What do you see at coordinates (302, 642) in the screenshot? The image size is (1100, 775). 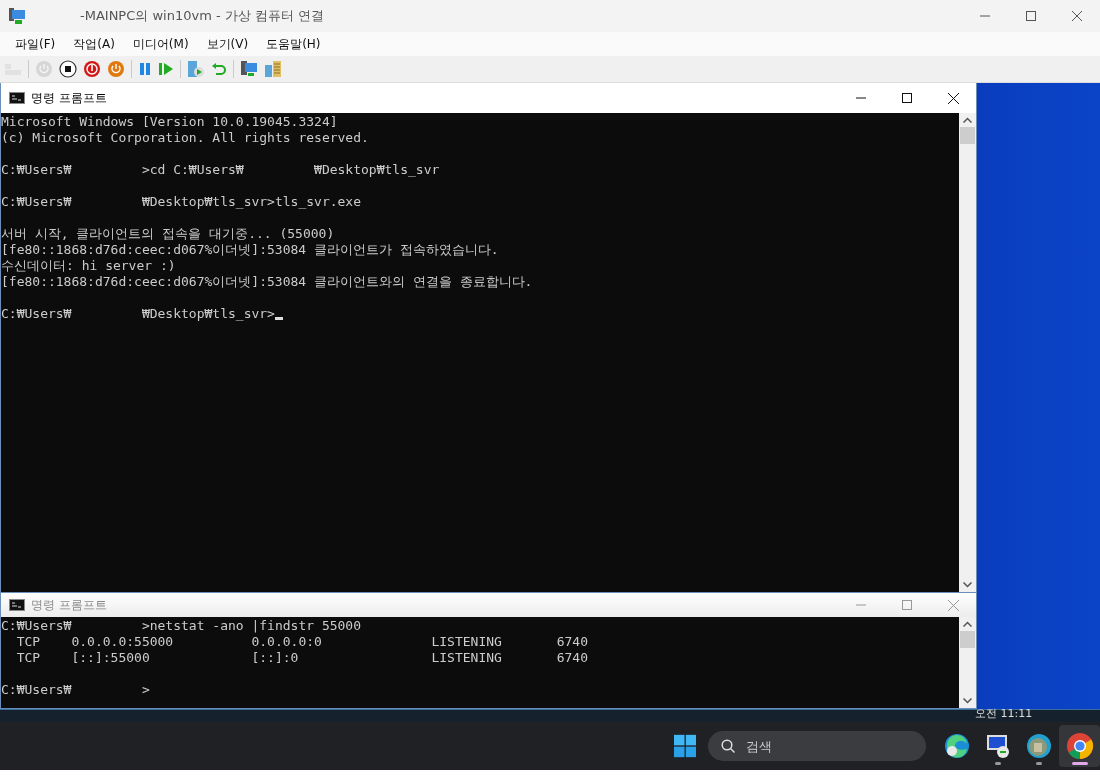 I see `console-line: TCP 0.0.0.0:55000 0.0.0.0:0 LISTENING 6740` at bounding box center [302, 642].